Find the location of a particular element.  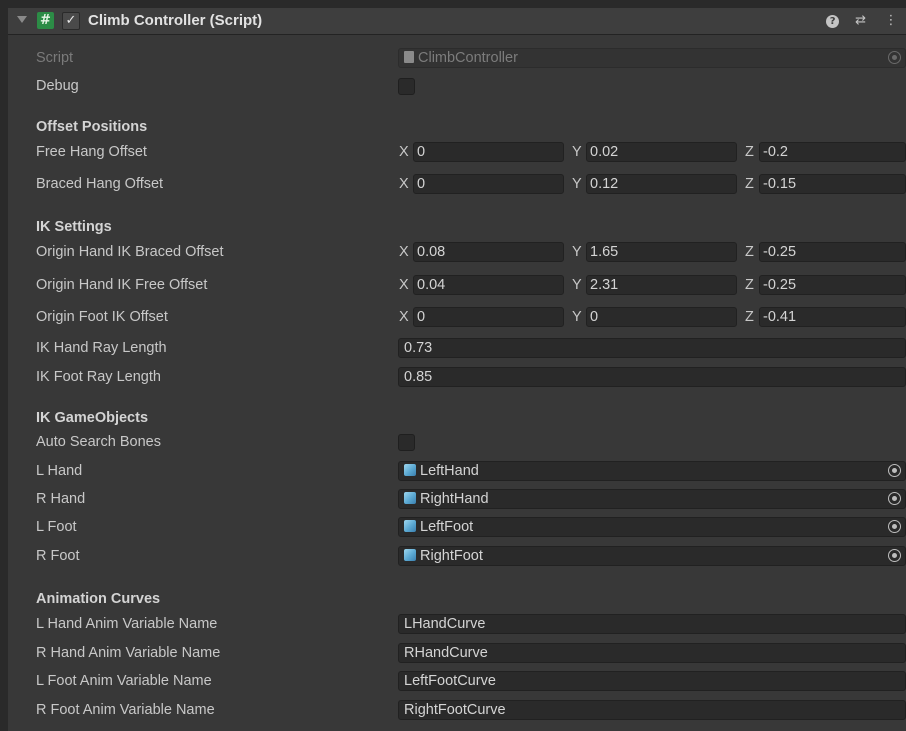

origin-foot-ik-offset-y: 0 is located at coordinates (661, 317).